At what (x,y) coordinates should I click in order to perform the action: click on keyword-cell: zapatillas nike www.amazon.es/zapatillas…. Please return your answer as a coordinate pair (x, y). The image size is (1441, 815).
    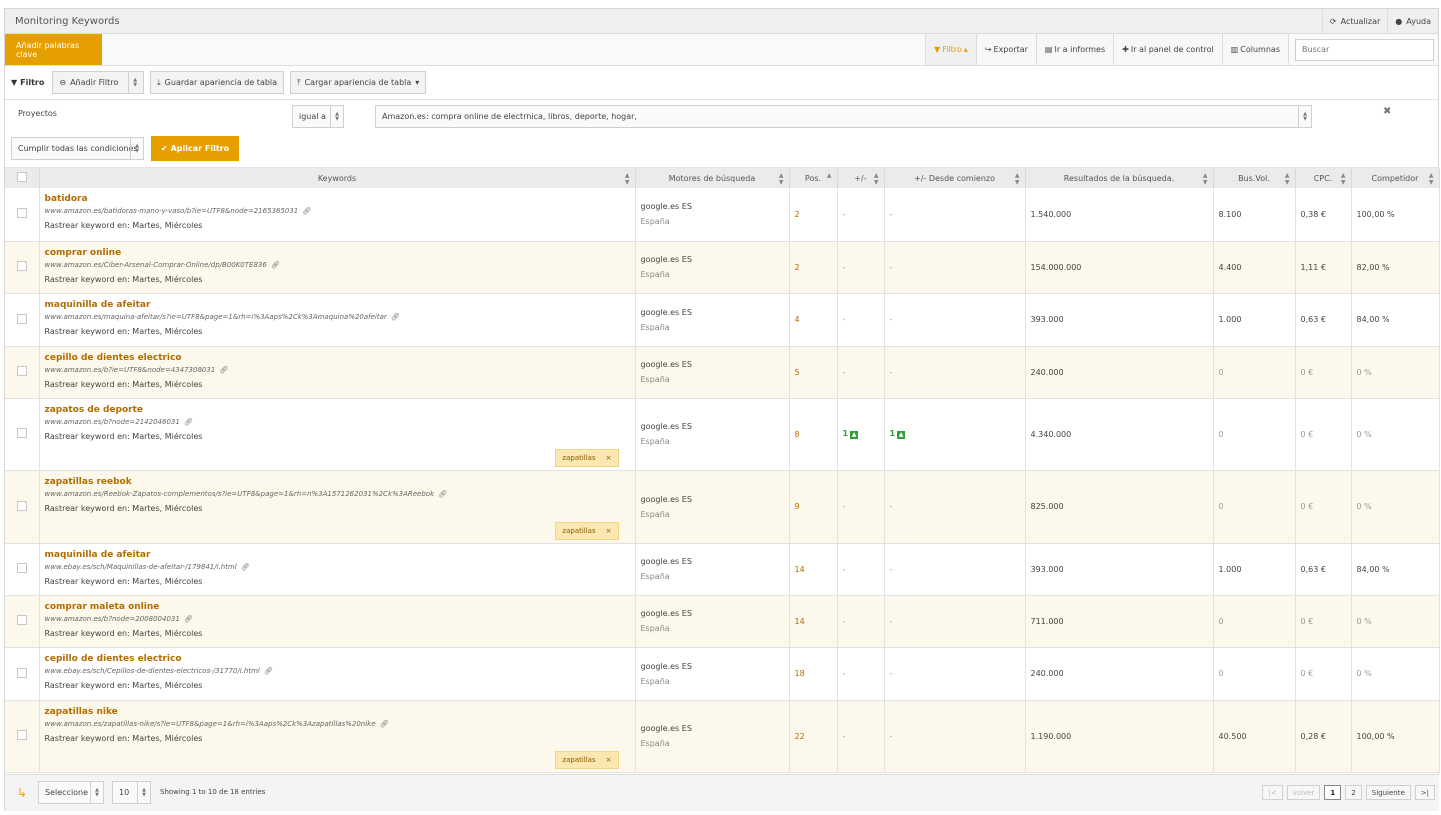
    Looking at the image, I should click on (337, 736).